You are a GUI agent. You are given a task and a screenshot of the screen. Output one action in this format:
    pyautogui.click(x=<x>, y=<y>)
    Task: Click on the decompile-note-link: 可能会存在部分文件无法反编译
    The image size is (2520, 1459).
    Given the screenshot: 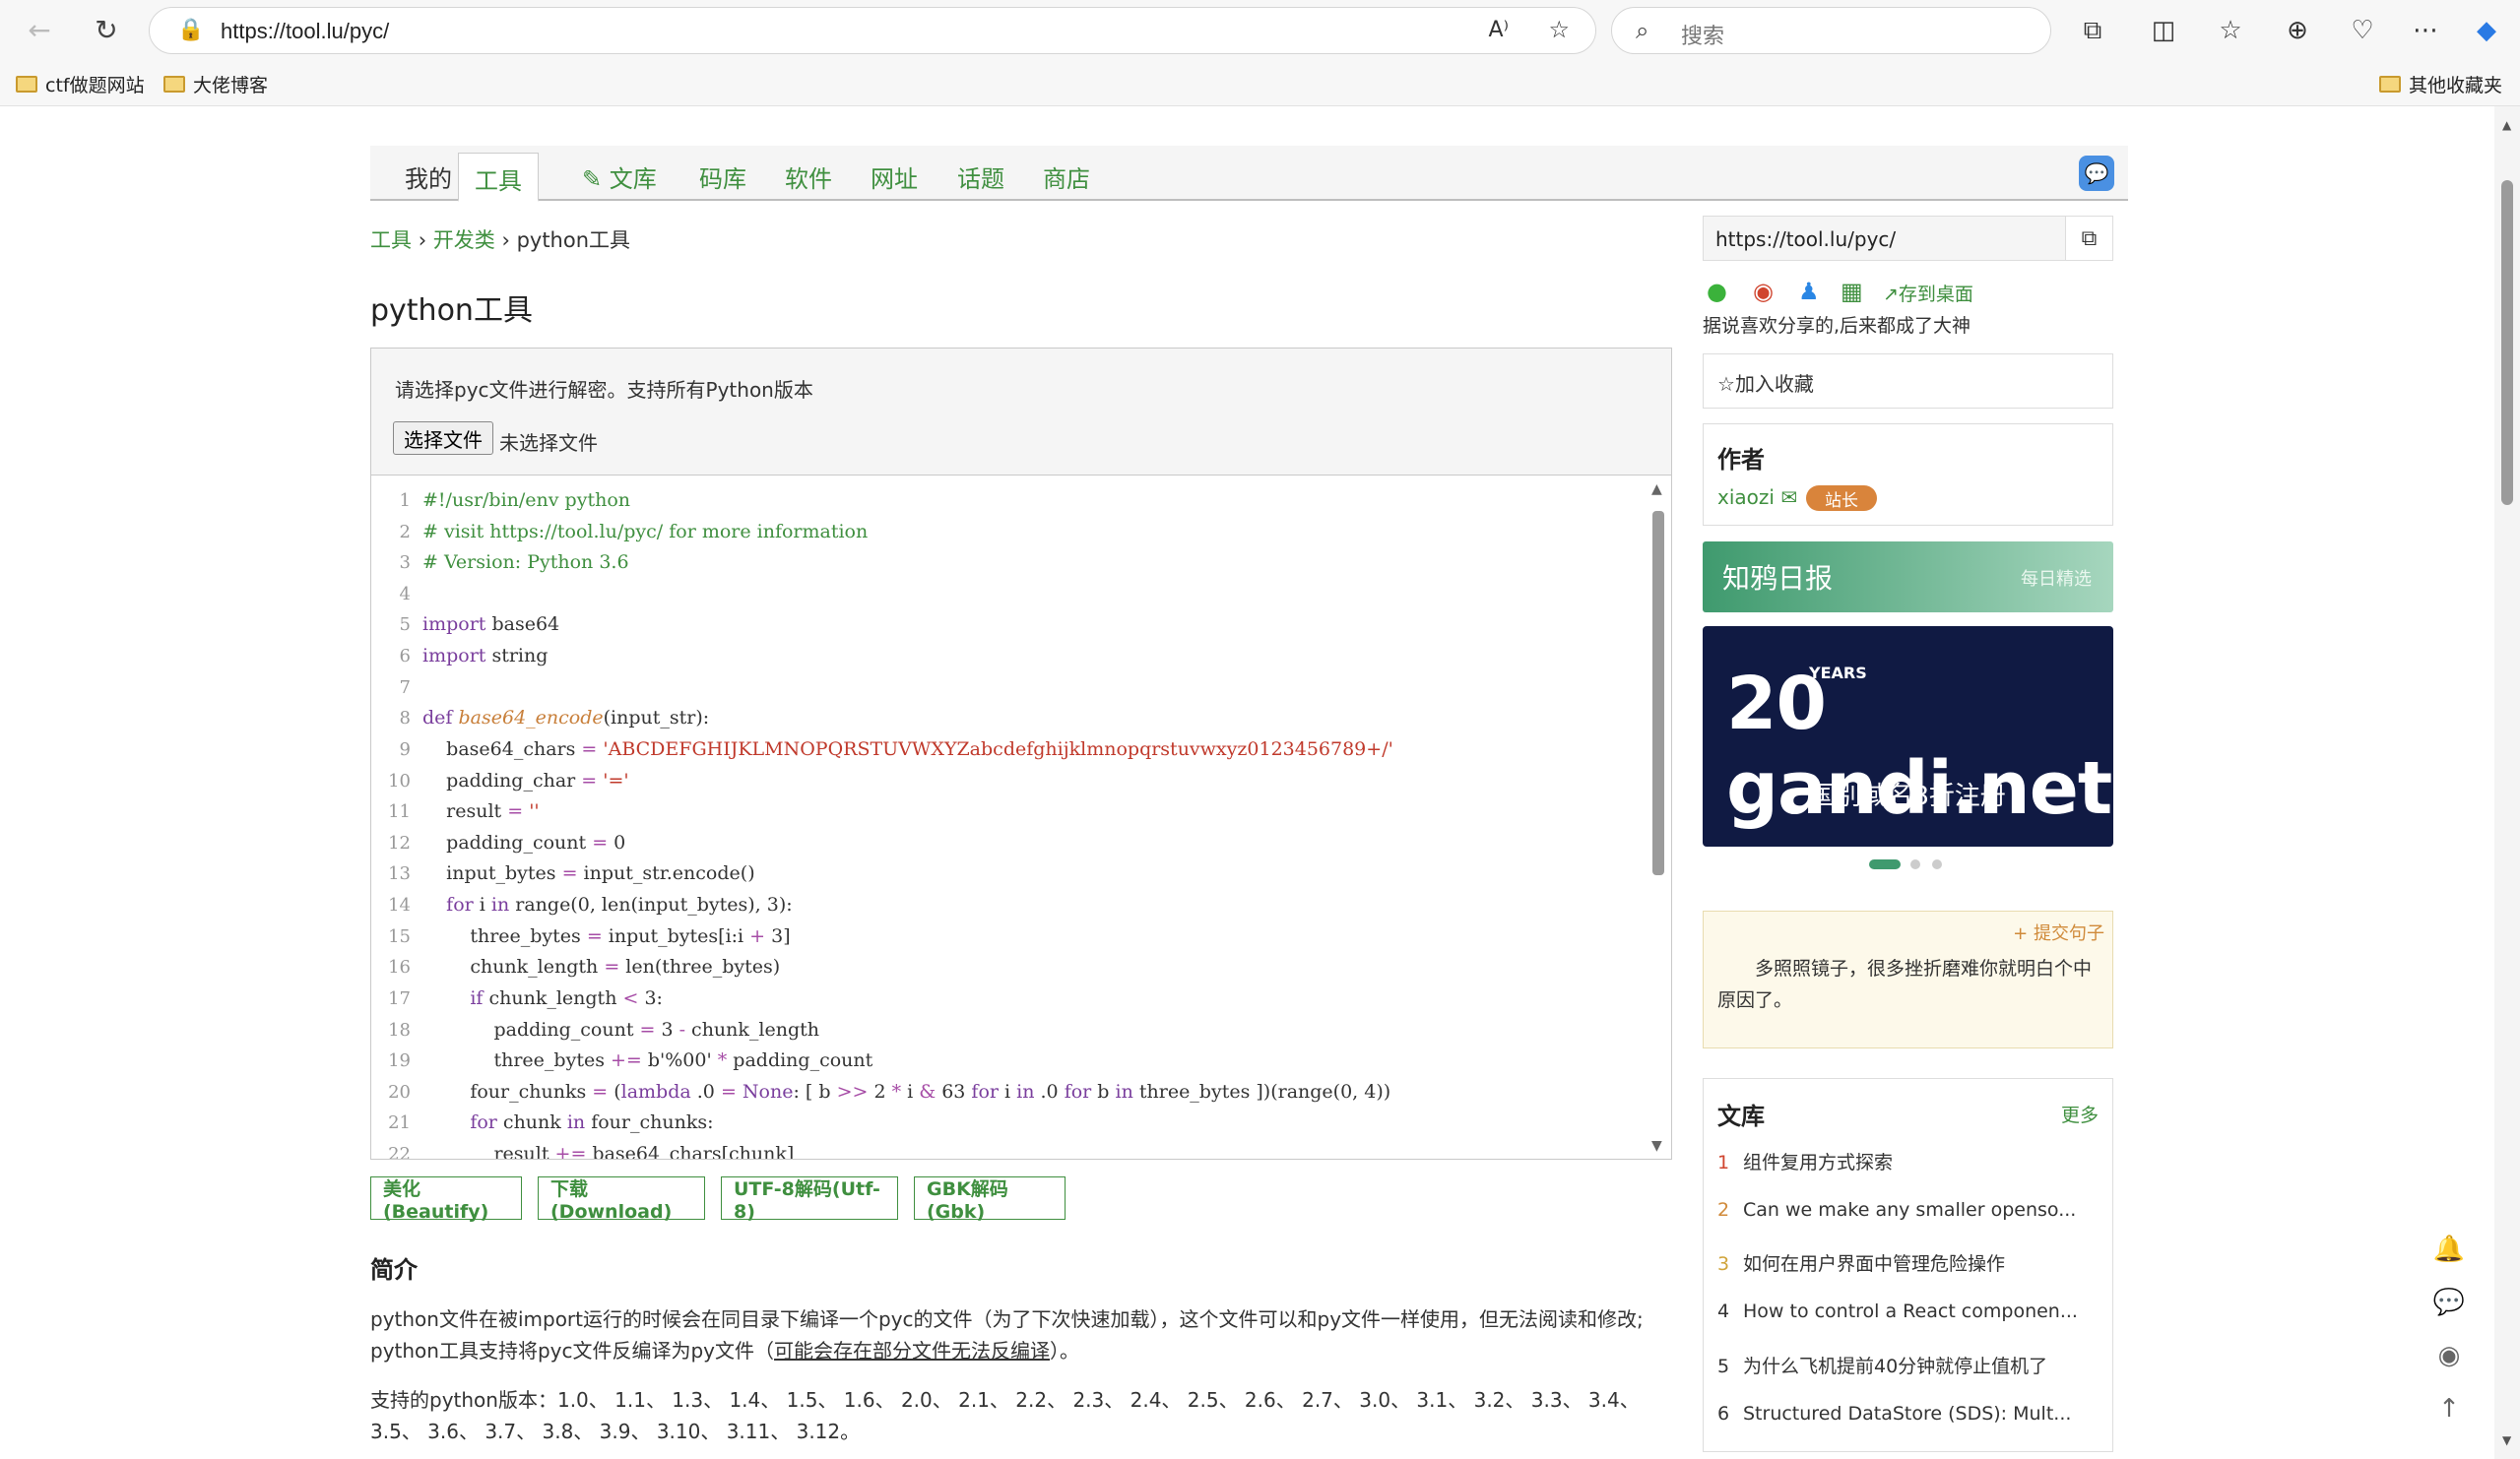 What is the action you would take?
    pyautogui.click(x=912, y=1351)
    